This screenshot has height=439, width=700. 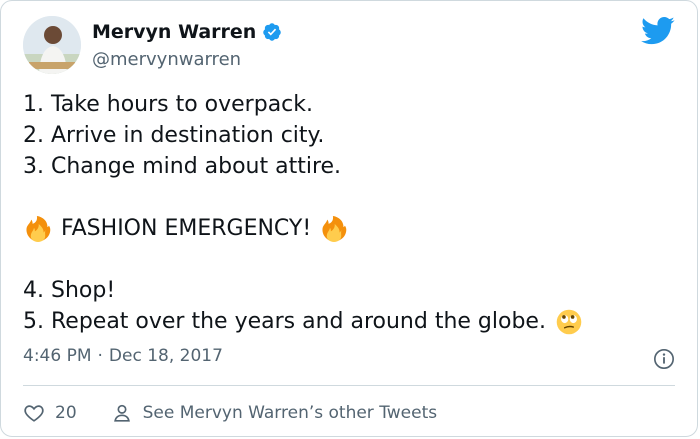 What do you see at coordinates (69, 290) in the screenshot?
I see `tweet-line: 4. Shop!` at bounding box center [69, 290].